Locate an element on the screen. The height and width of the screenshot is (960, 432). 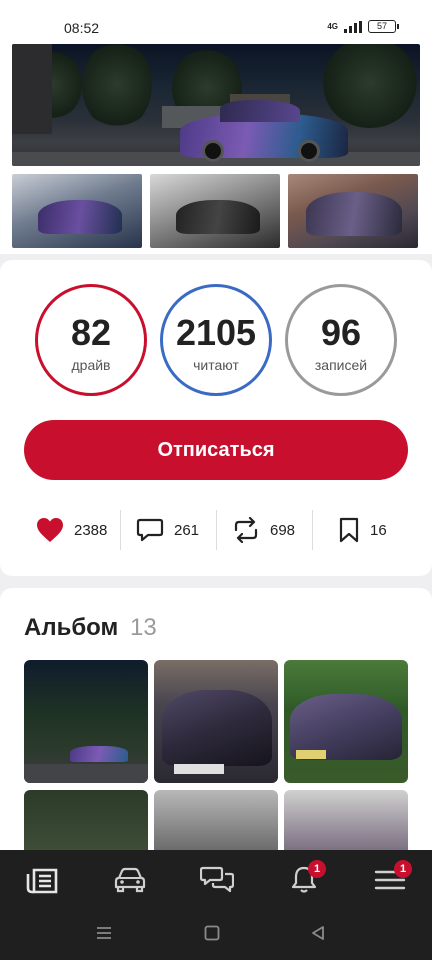
messages-icon is located at coordinates (217, 879).